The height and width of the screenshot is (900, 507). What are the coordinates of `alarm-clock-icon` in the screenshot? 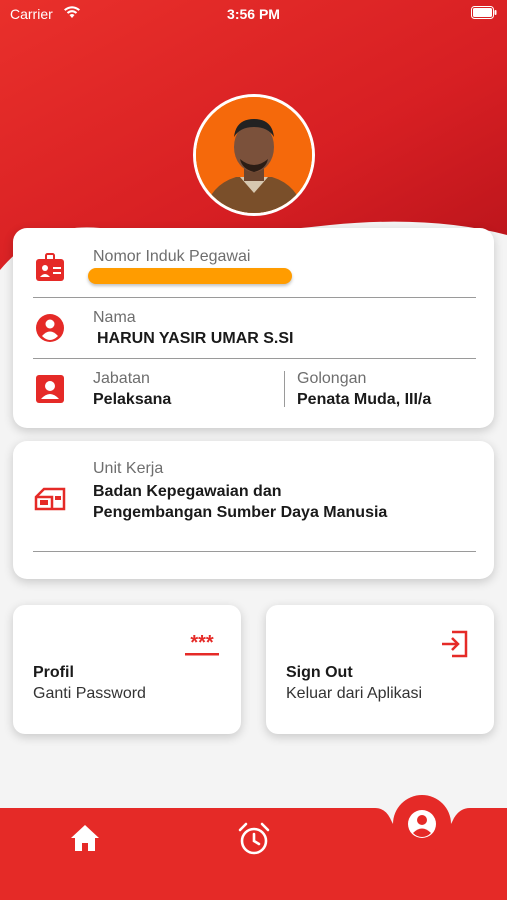 It's located at (254, 839).